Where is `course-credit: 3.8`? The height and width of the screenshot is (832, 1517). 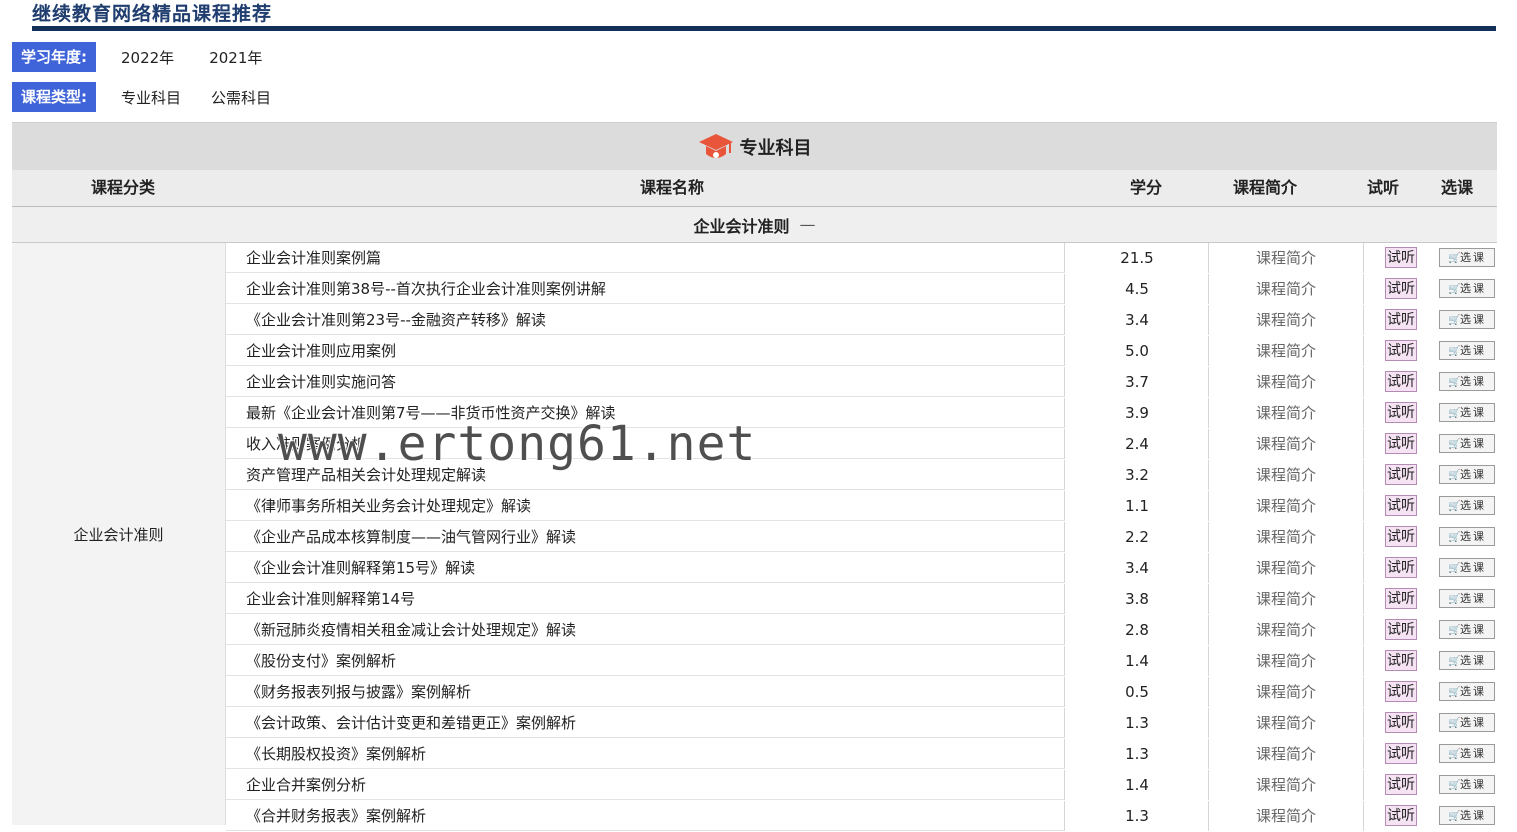 course-credit: 3.8 is located at coordinates (1137, 599).